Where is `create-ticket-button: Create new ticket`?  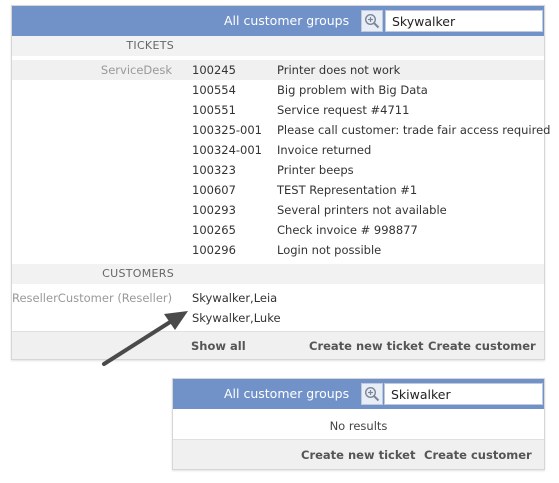 create-ticket-button: Create new ticket is located at coordinates (358, 455).